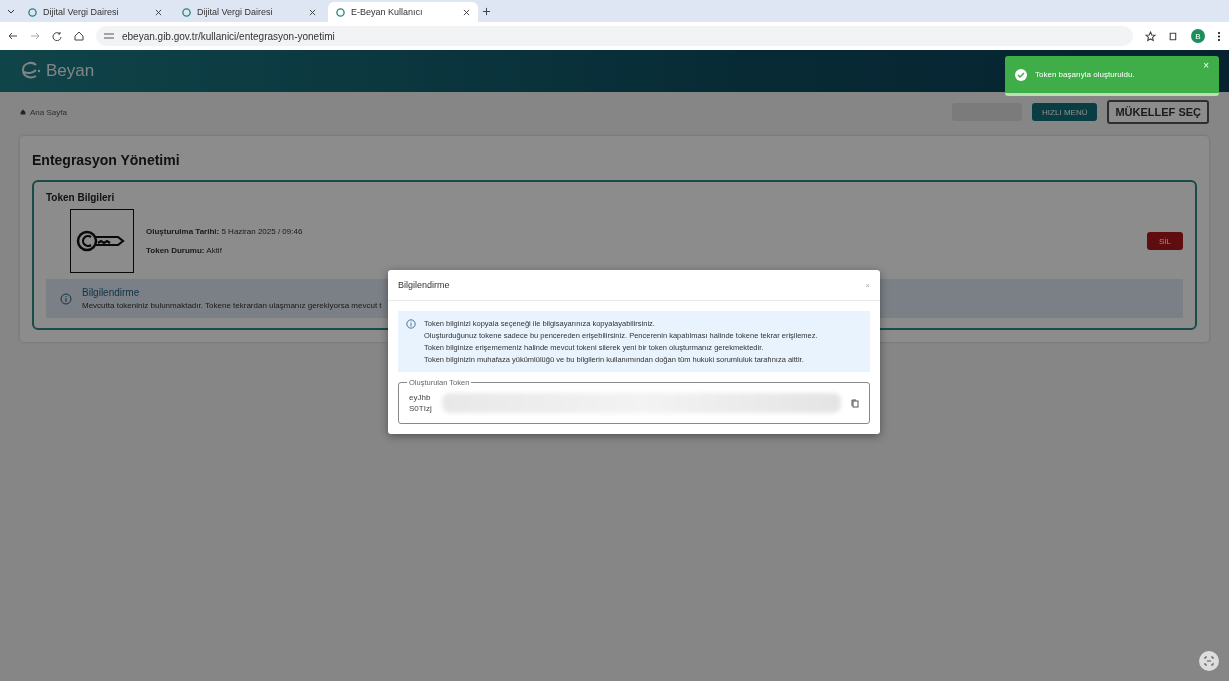 This screenshot has width=1229, height=681. Describe the element at coordinates (1219, 36) in the screenshot. I see `menu-icon` at that location.